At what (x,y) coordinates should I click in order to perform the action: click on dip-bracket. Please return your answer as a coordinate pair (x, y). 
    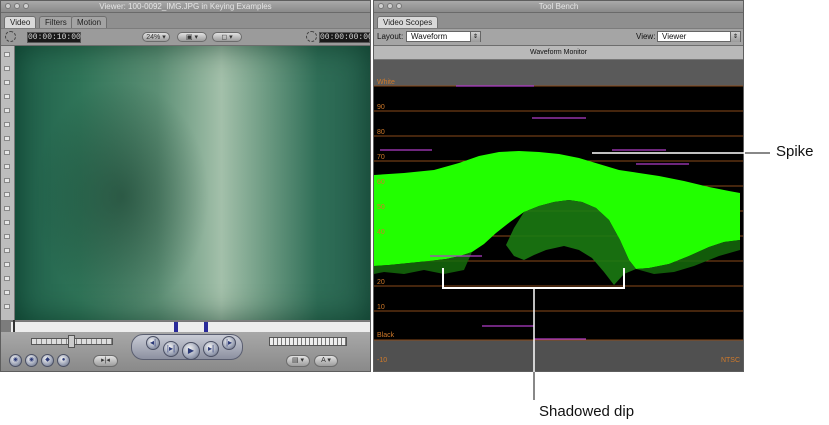
    Looking at the image, I should click on (533, 278).